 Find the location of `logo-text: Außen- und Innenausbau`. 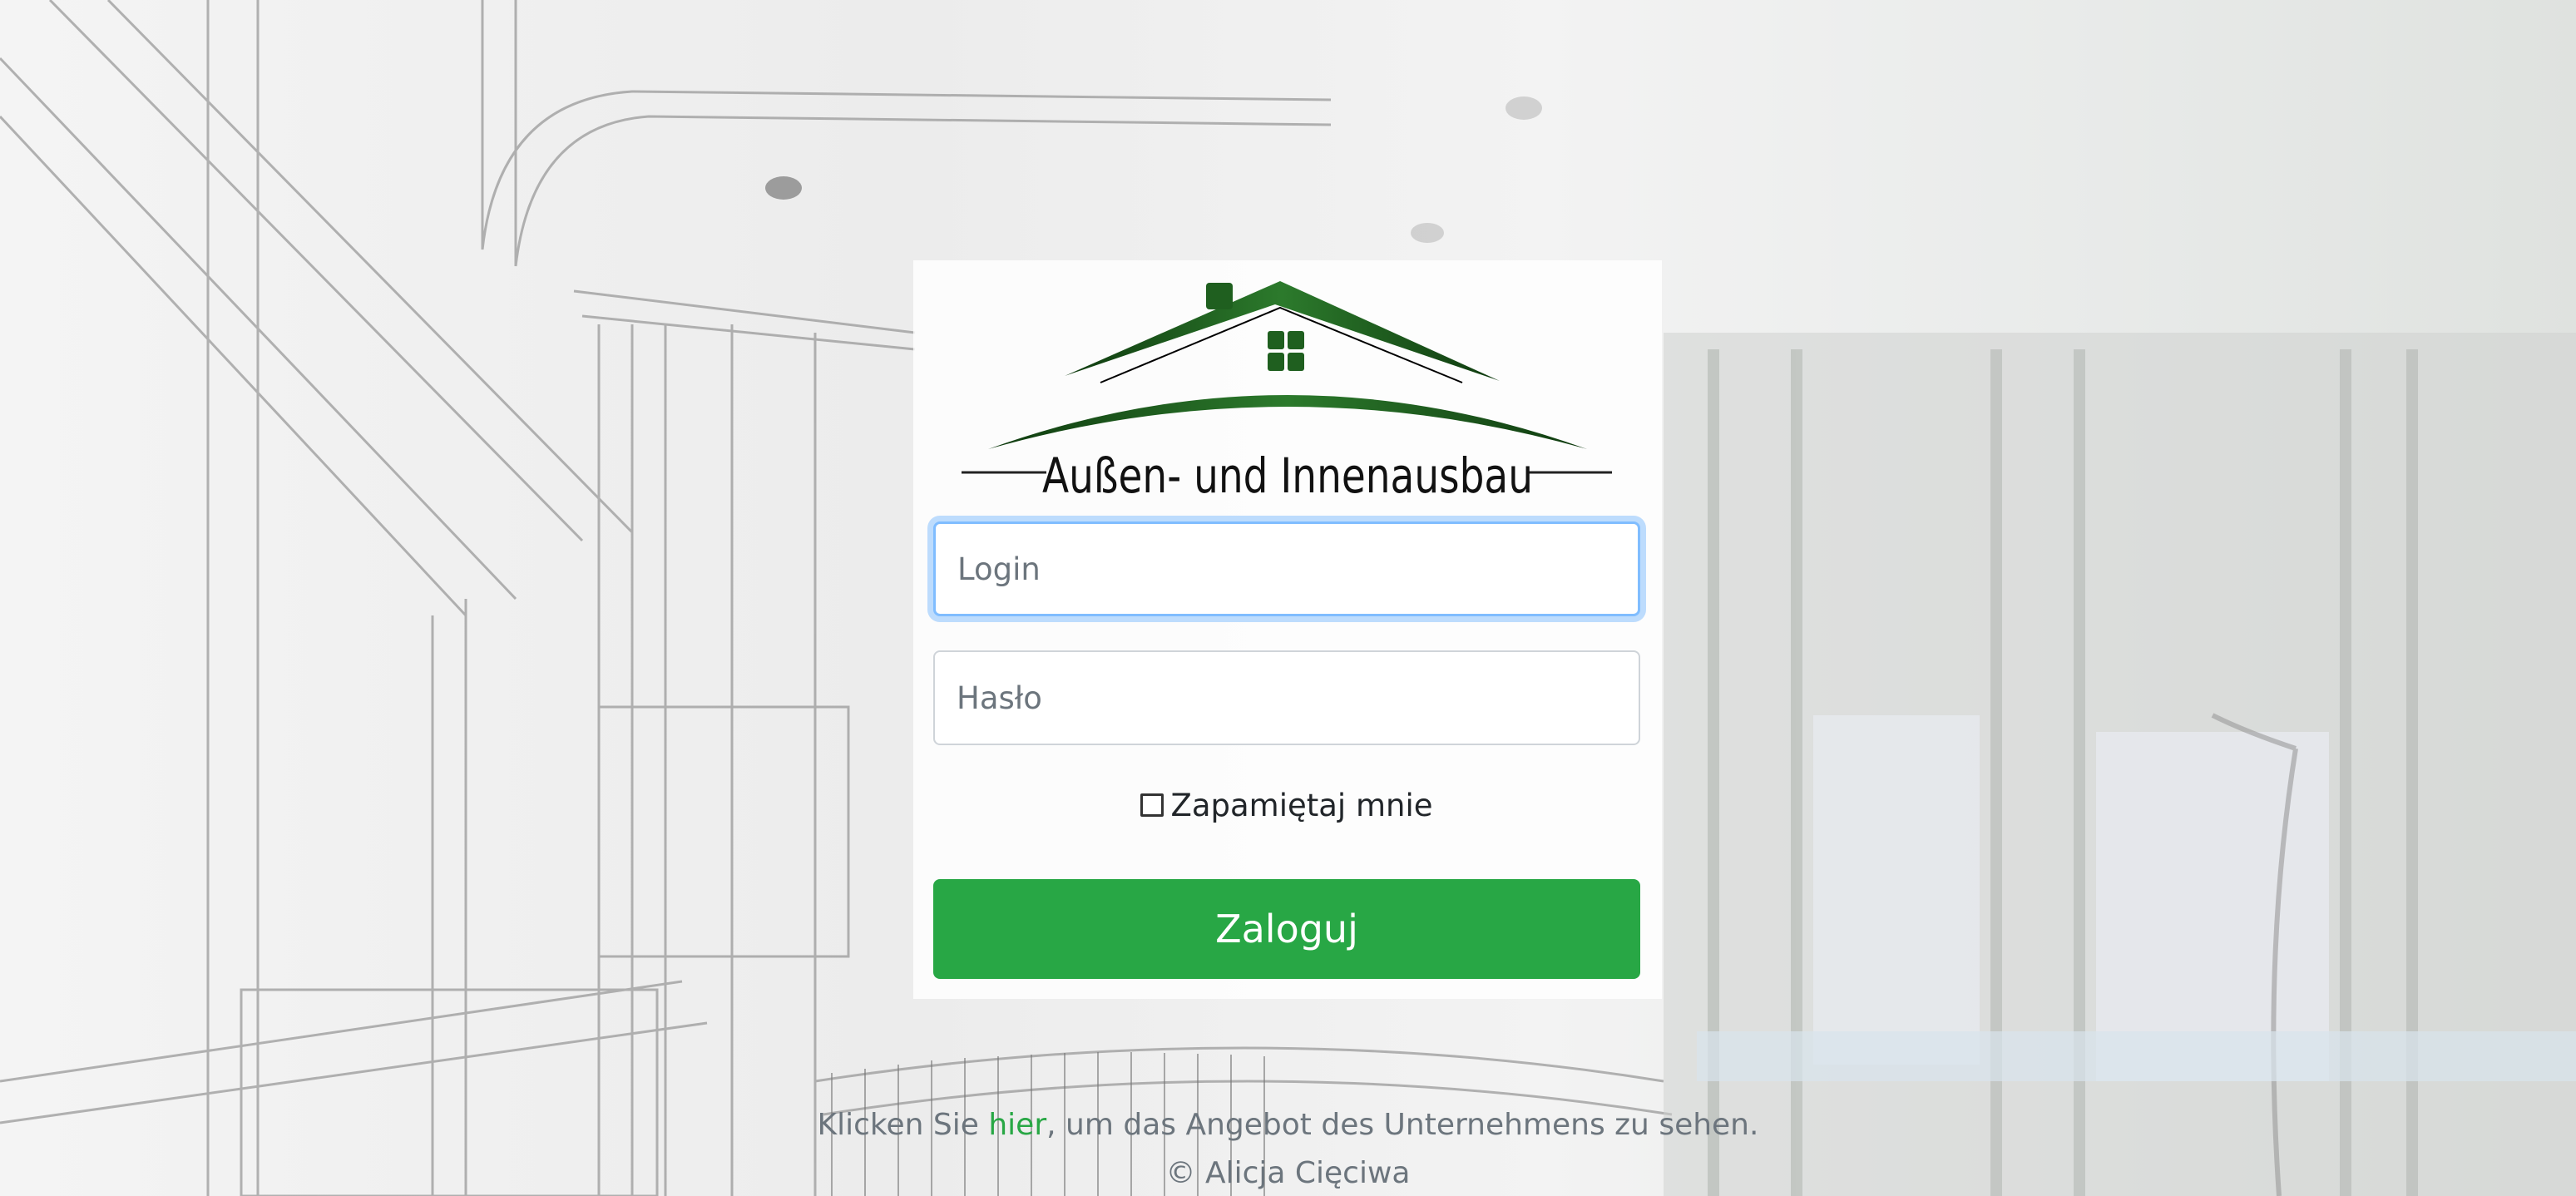

logo-text: Außen- und Innenausbau is located at coordinates (1287, 475).